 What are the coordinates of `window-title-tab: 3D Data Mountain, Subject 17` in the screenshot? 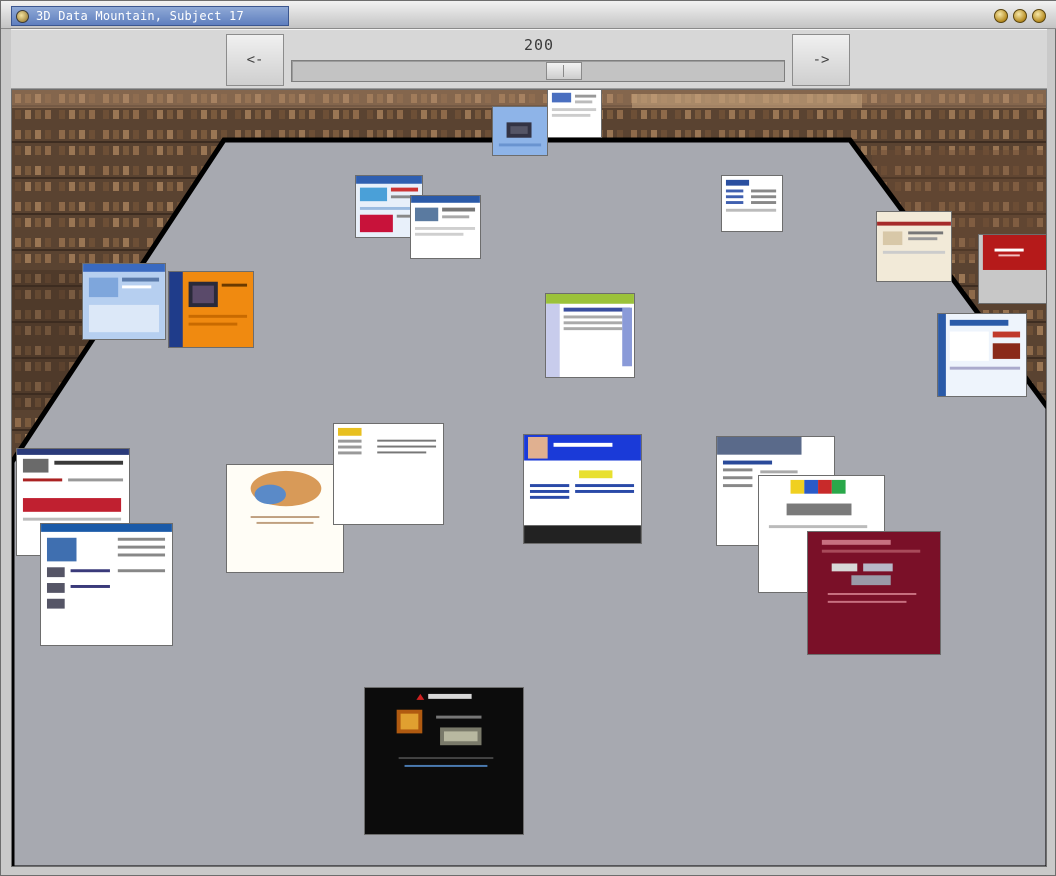 It's located at (150, 16).